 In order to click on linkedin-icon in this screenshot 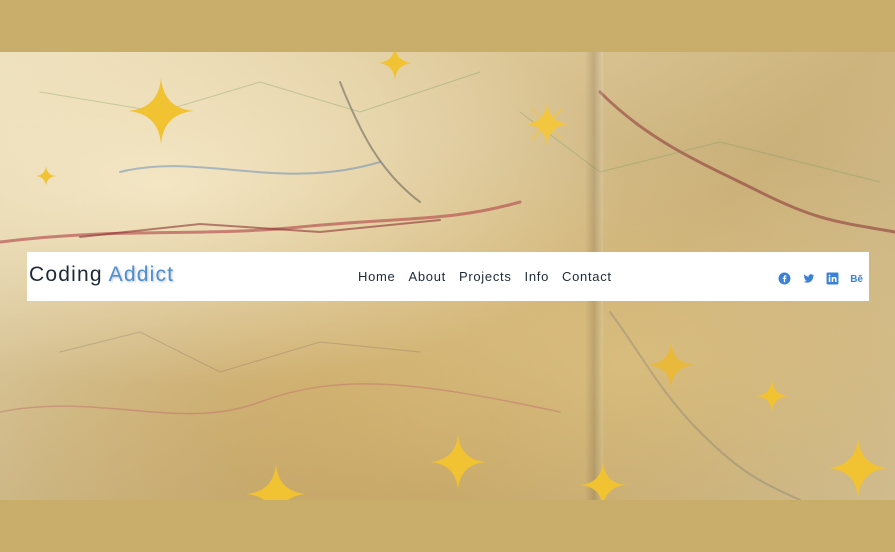, I will do `click(832, 278)`.